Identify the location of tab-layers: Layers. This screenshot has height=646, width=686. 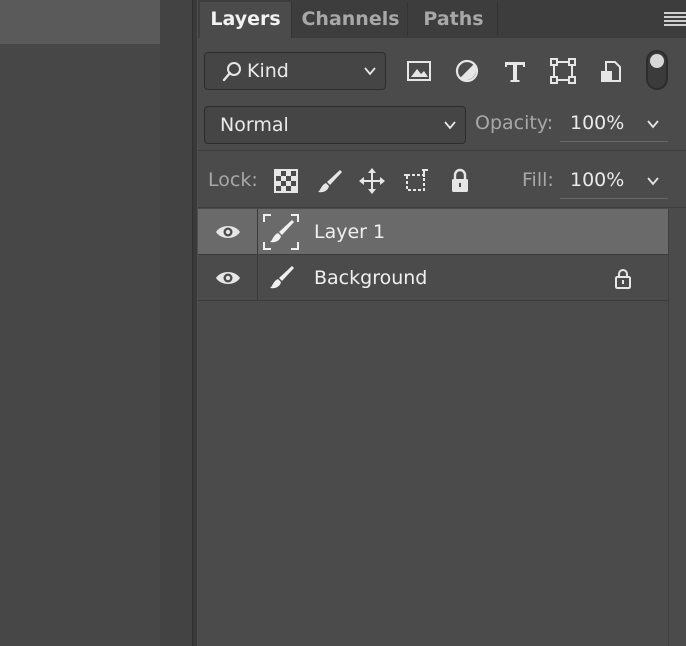
(246, 20).